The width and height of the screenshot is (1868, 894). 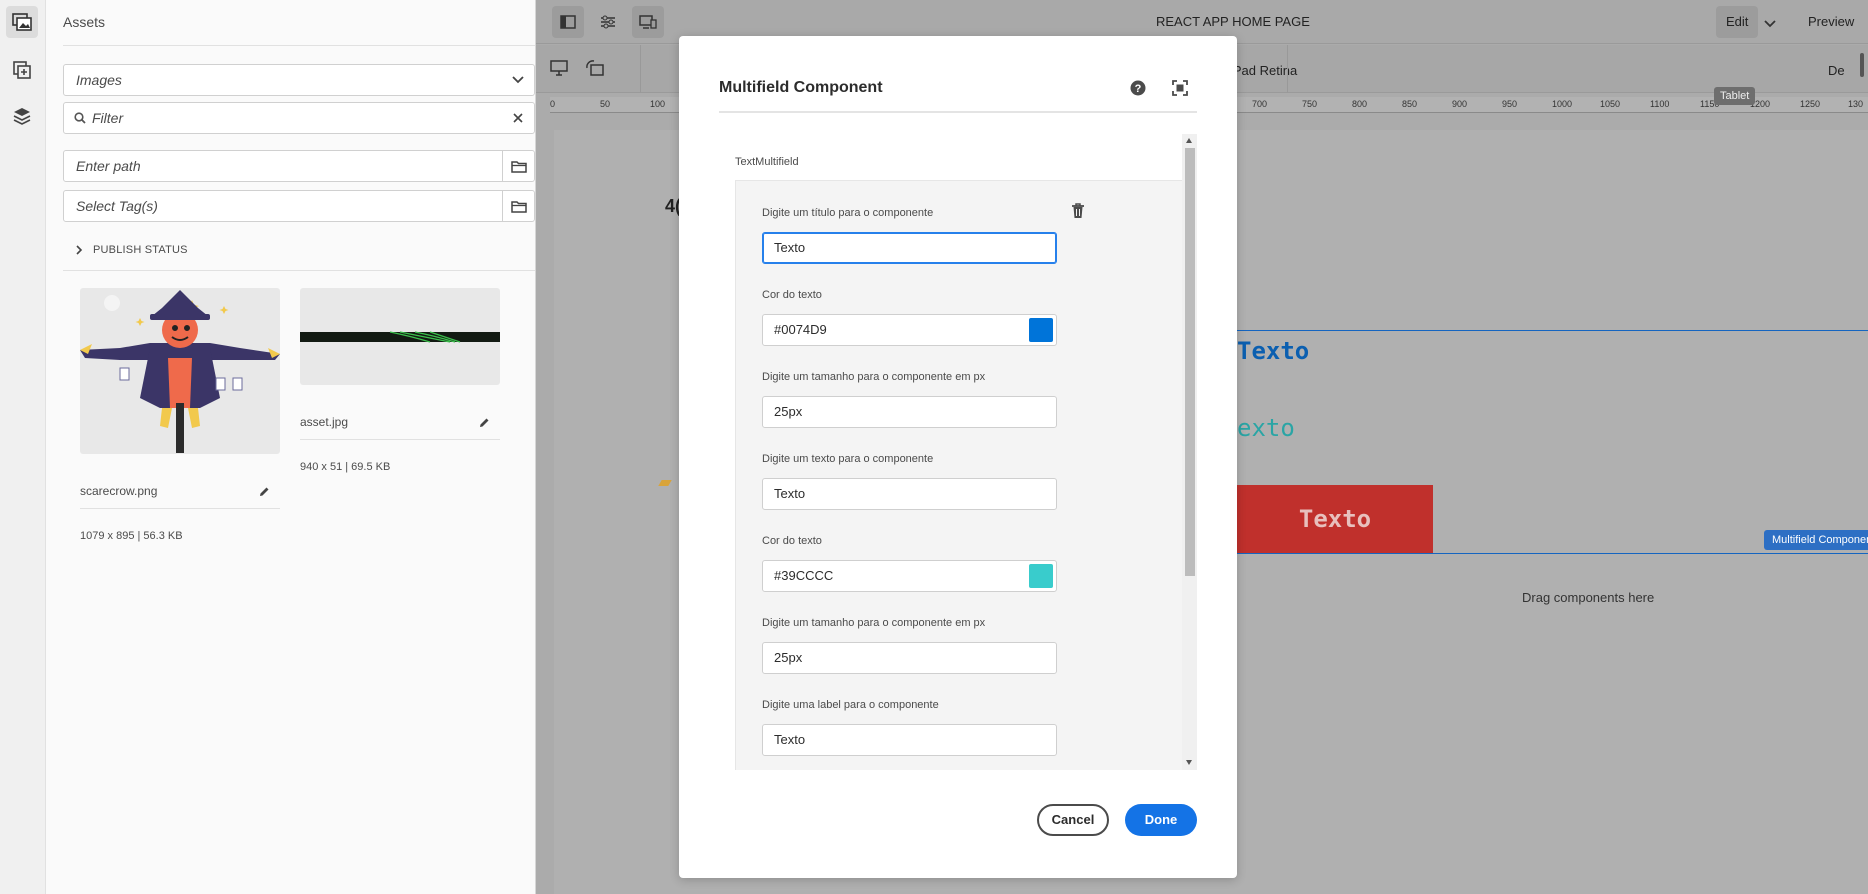 What do you see at coordinates (119, 491) in the screenshot?
I see `asset-name: scarecrow.png` at bounding box center [119, 491].